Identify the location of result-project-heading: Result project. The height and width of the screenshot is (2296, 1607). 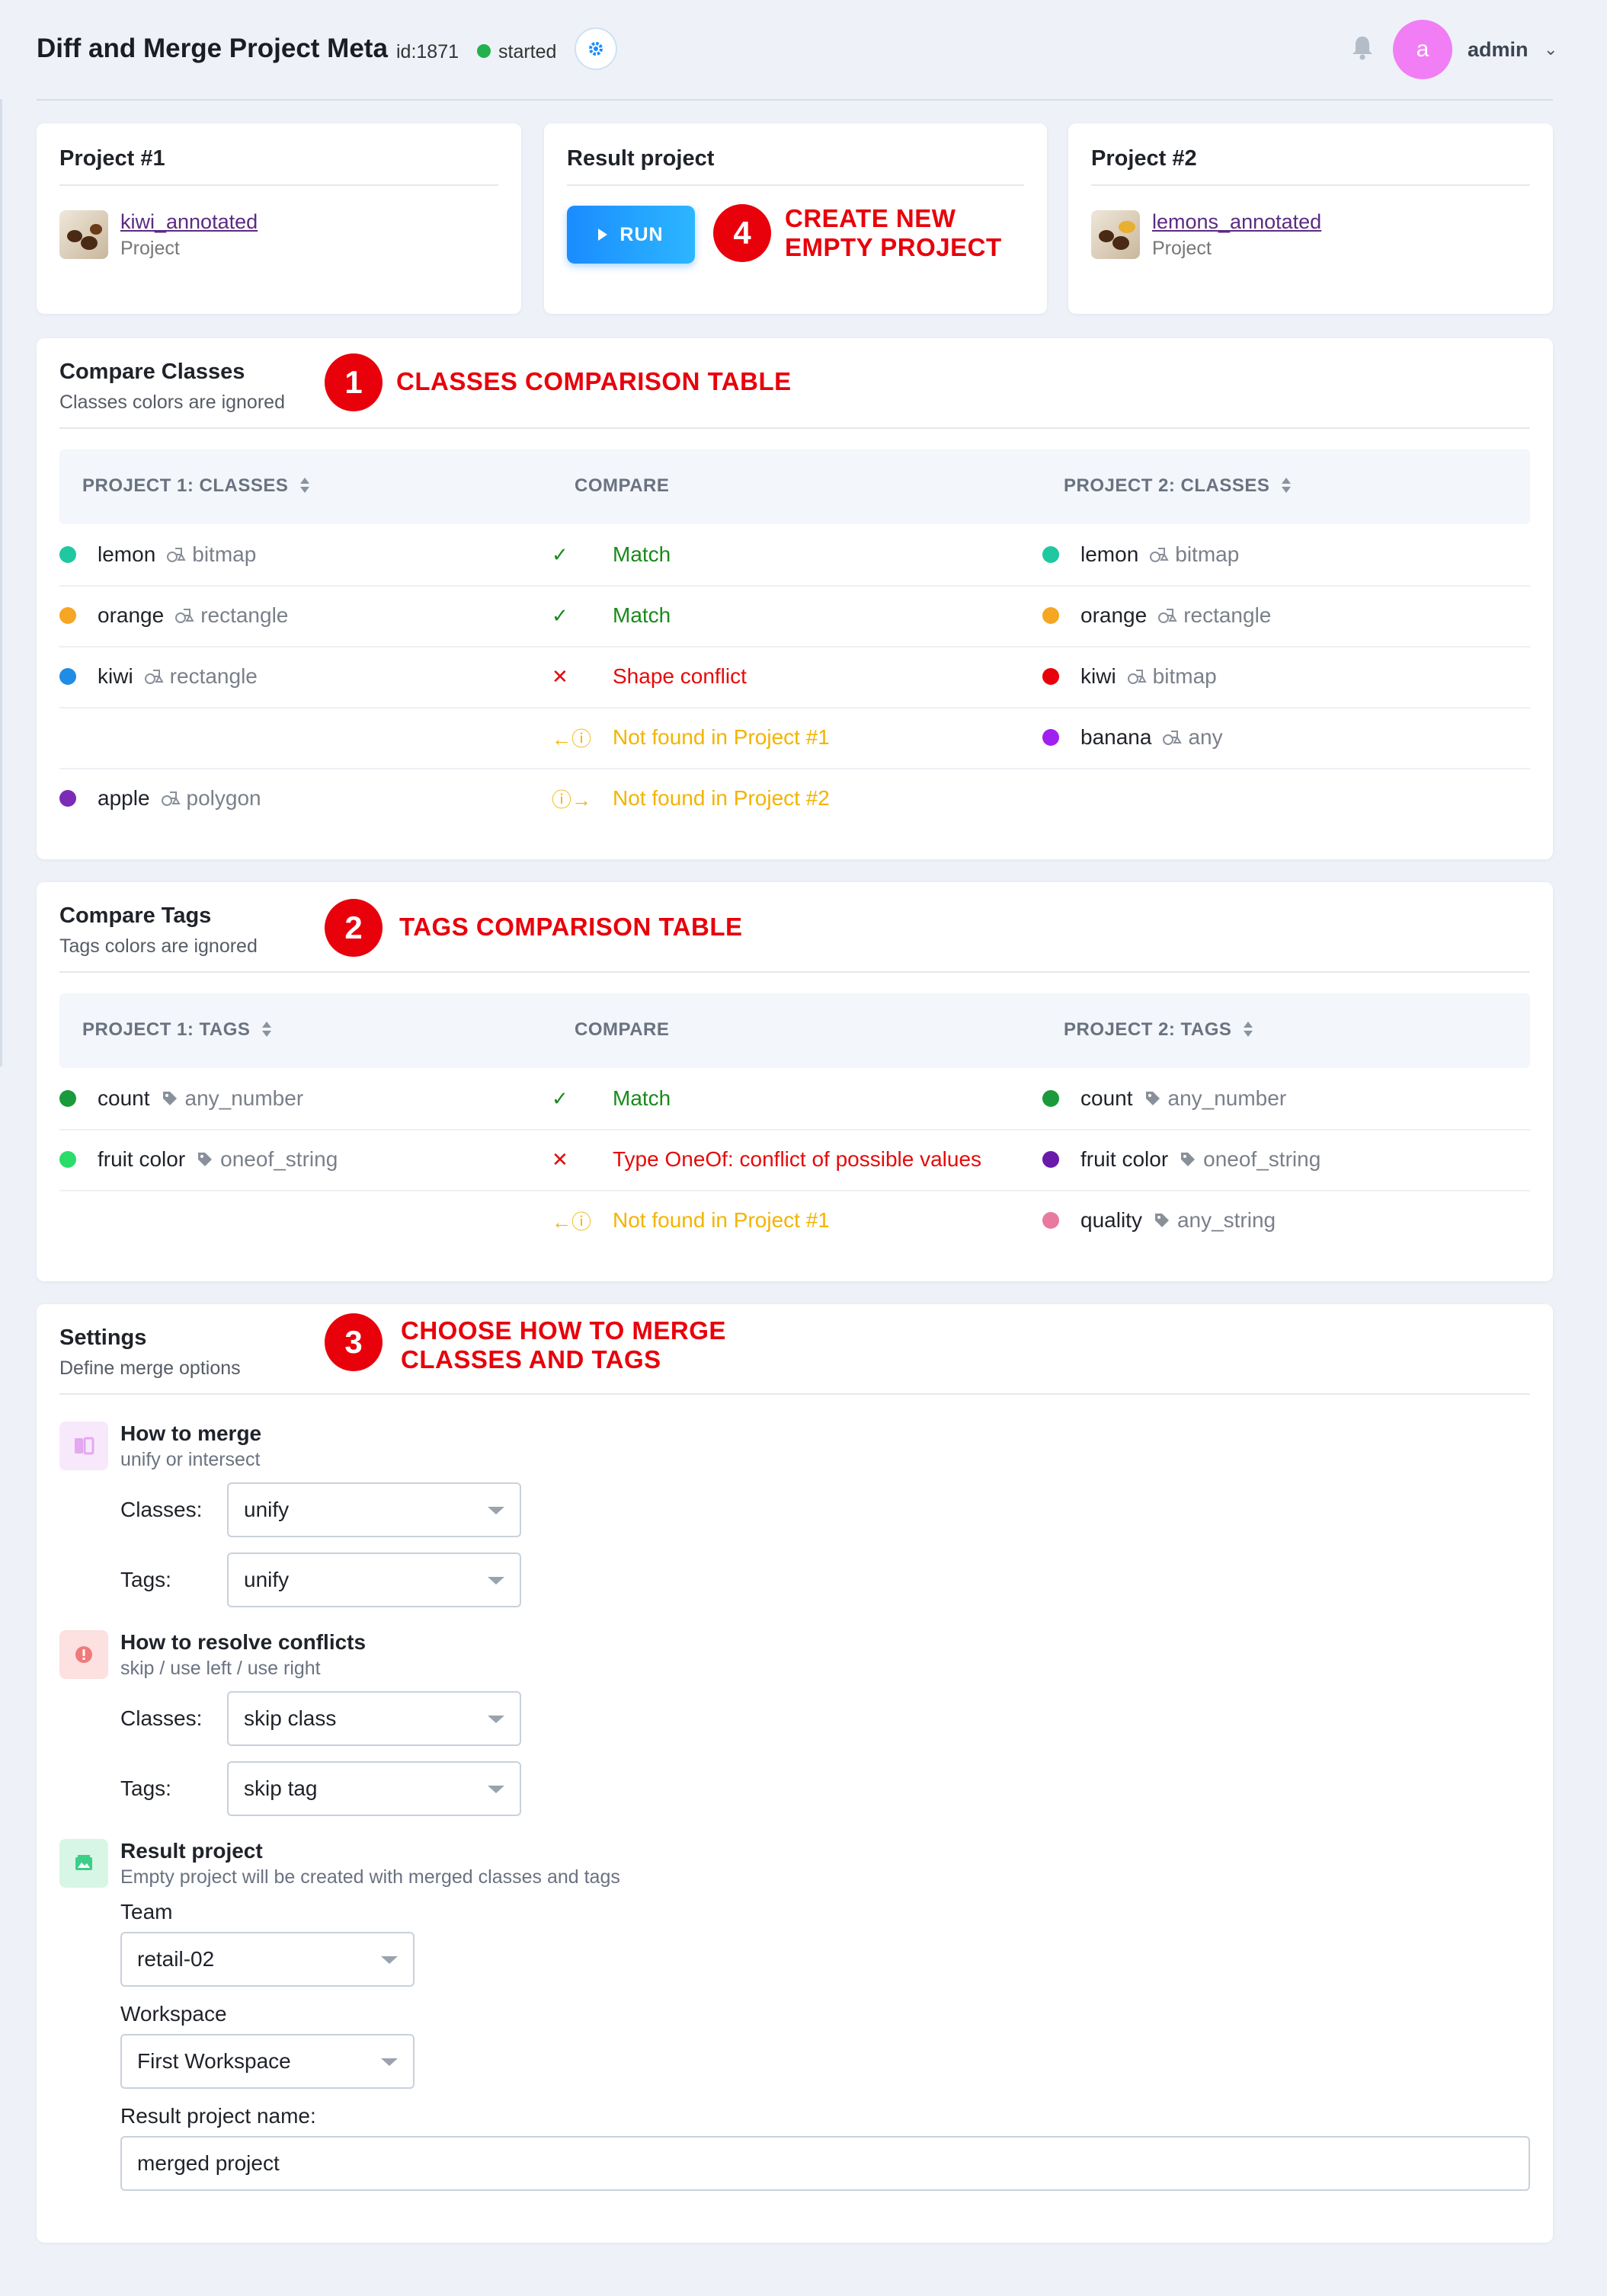
(641, 158).